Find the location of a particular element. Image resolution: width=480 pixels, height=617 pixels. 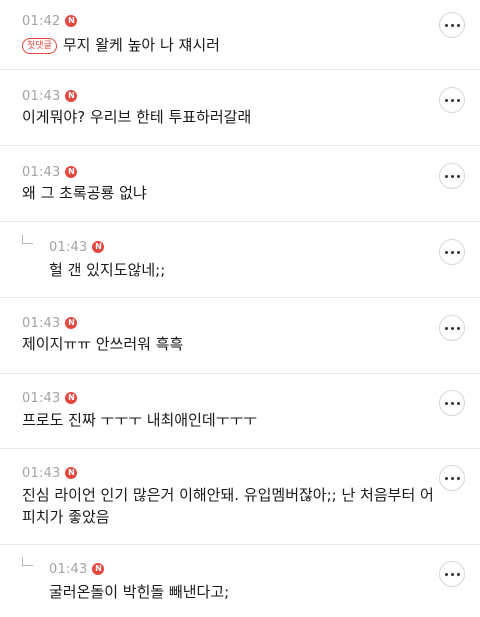

reply-item: 01:43 N 굴러온돌이 박힌돌 빼낸다고; is located at coordinates (240, 581).